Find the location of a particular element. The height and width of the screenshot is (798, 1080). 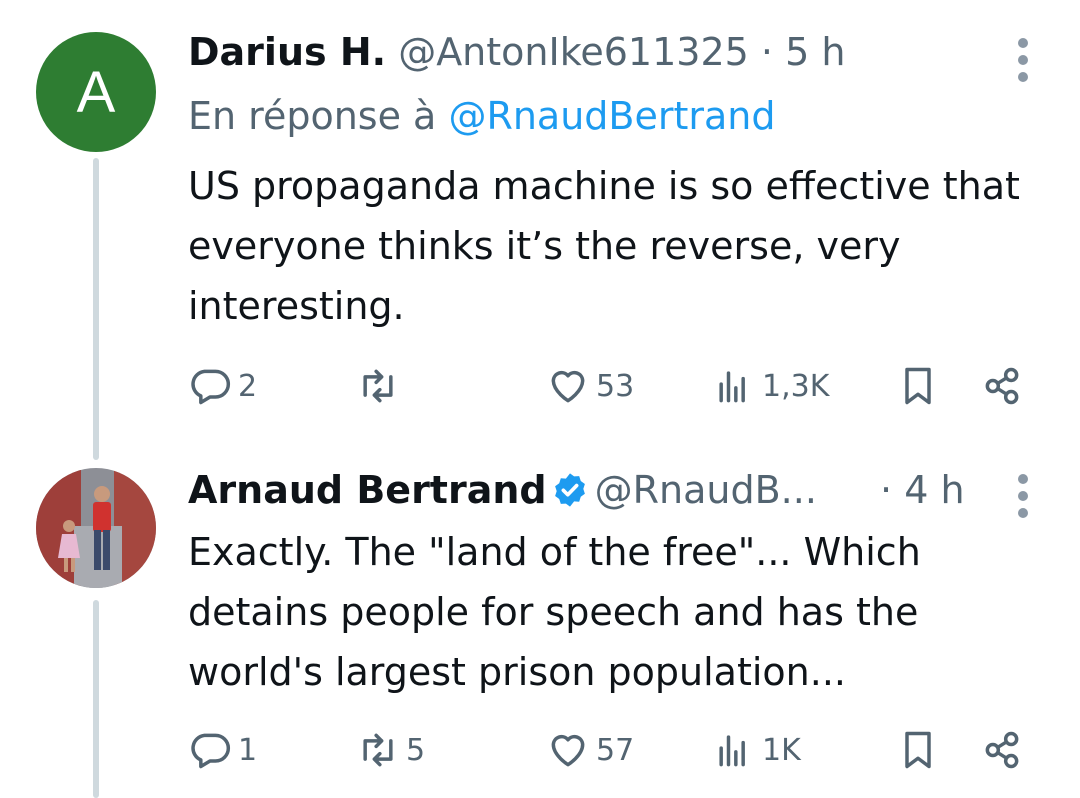

reply-prefix: En réponse à is located at coordinates (312, 116).